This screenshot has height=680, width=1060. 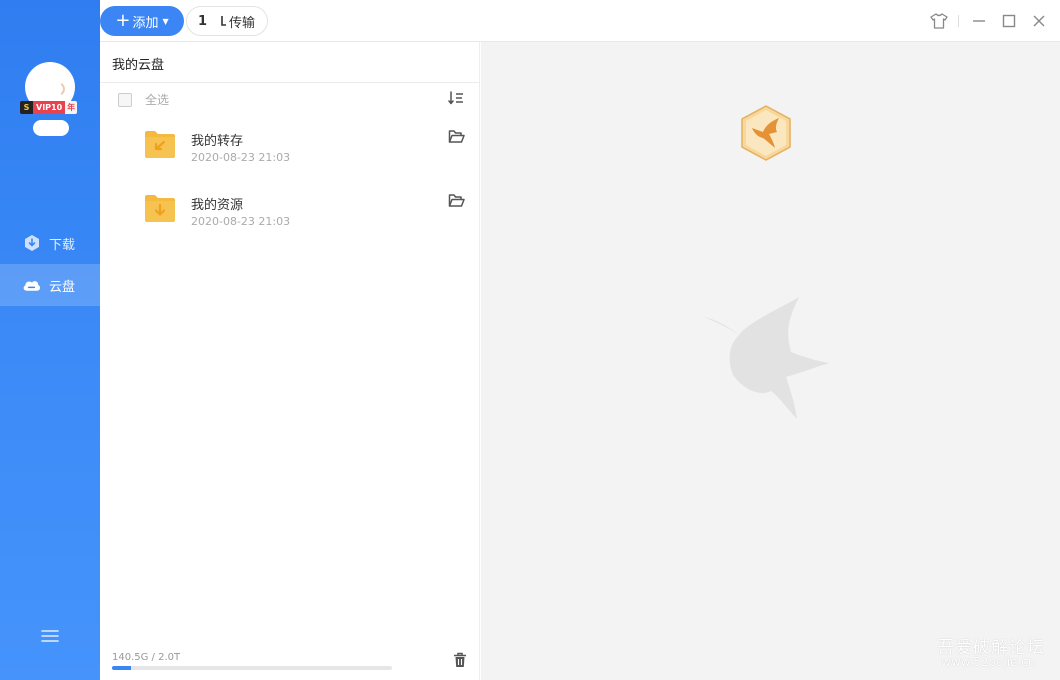 What do you see at coordinates (203, 21) in the screenshot?
I see `transfer-count: 1` at bounding box center [203, 21].